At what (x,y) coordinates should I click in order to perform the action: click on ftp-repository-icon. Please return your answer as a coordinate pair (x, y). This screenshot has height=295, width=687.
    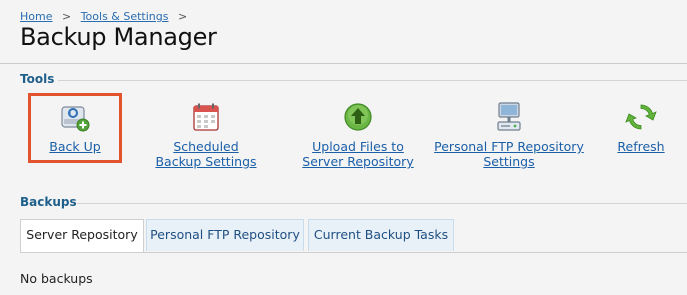
    Looking at the image, I should click on (509, 116).